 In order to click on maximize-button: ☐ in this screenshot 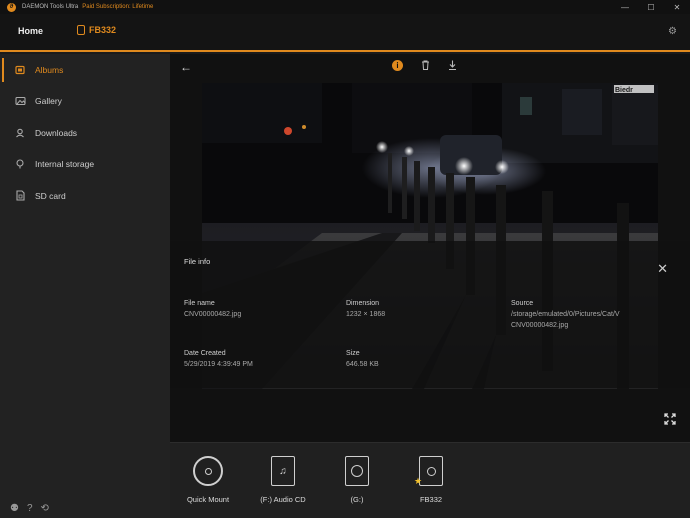, I will do `click(651, 7)`.